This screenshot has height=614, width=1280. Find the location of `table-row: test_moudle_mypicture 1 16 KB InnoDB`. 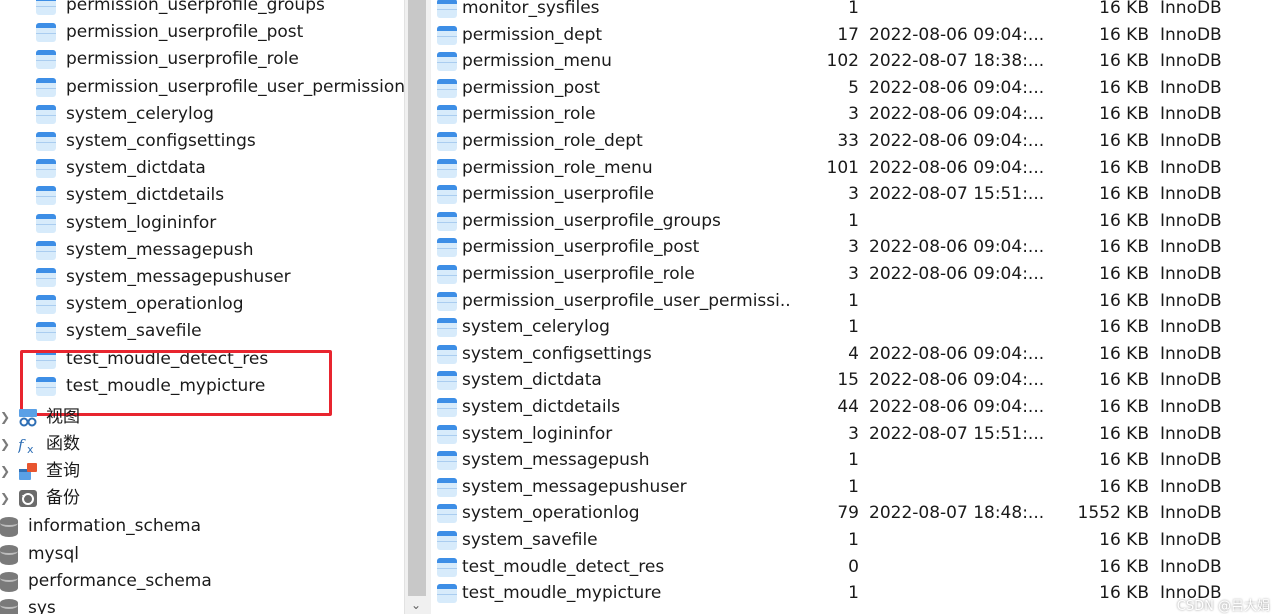

table-row: test_moudle_mypicture 1 16 KB InnoDB is located at coordinates (855, 593).